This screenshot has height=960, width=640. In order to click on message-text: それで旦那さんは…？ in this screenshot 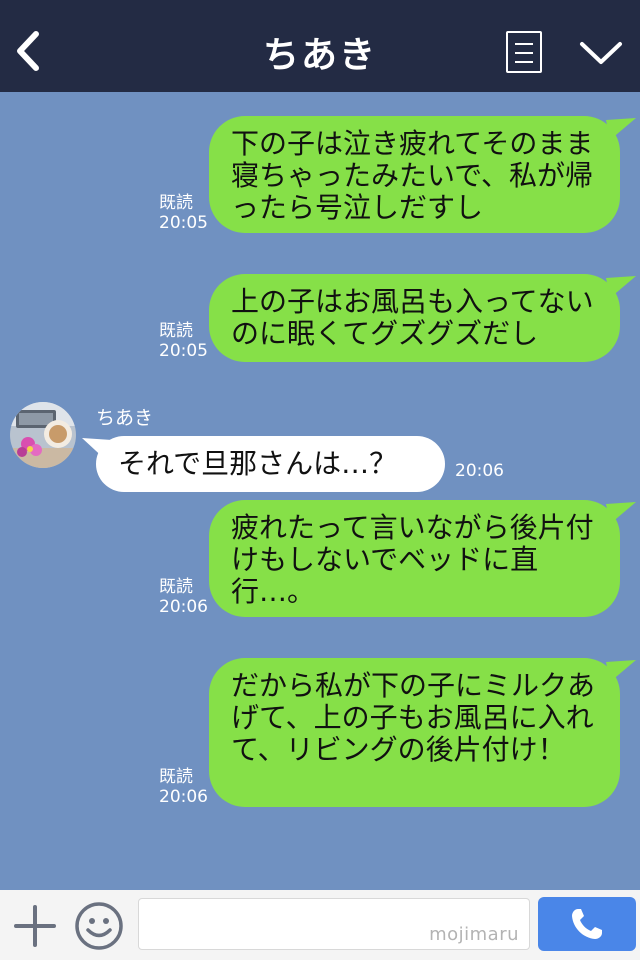, I will do `click(258, 463)`.